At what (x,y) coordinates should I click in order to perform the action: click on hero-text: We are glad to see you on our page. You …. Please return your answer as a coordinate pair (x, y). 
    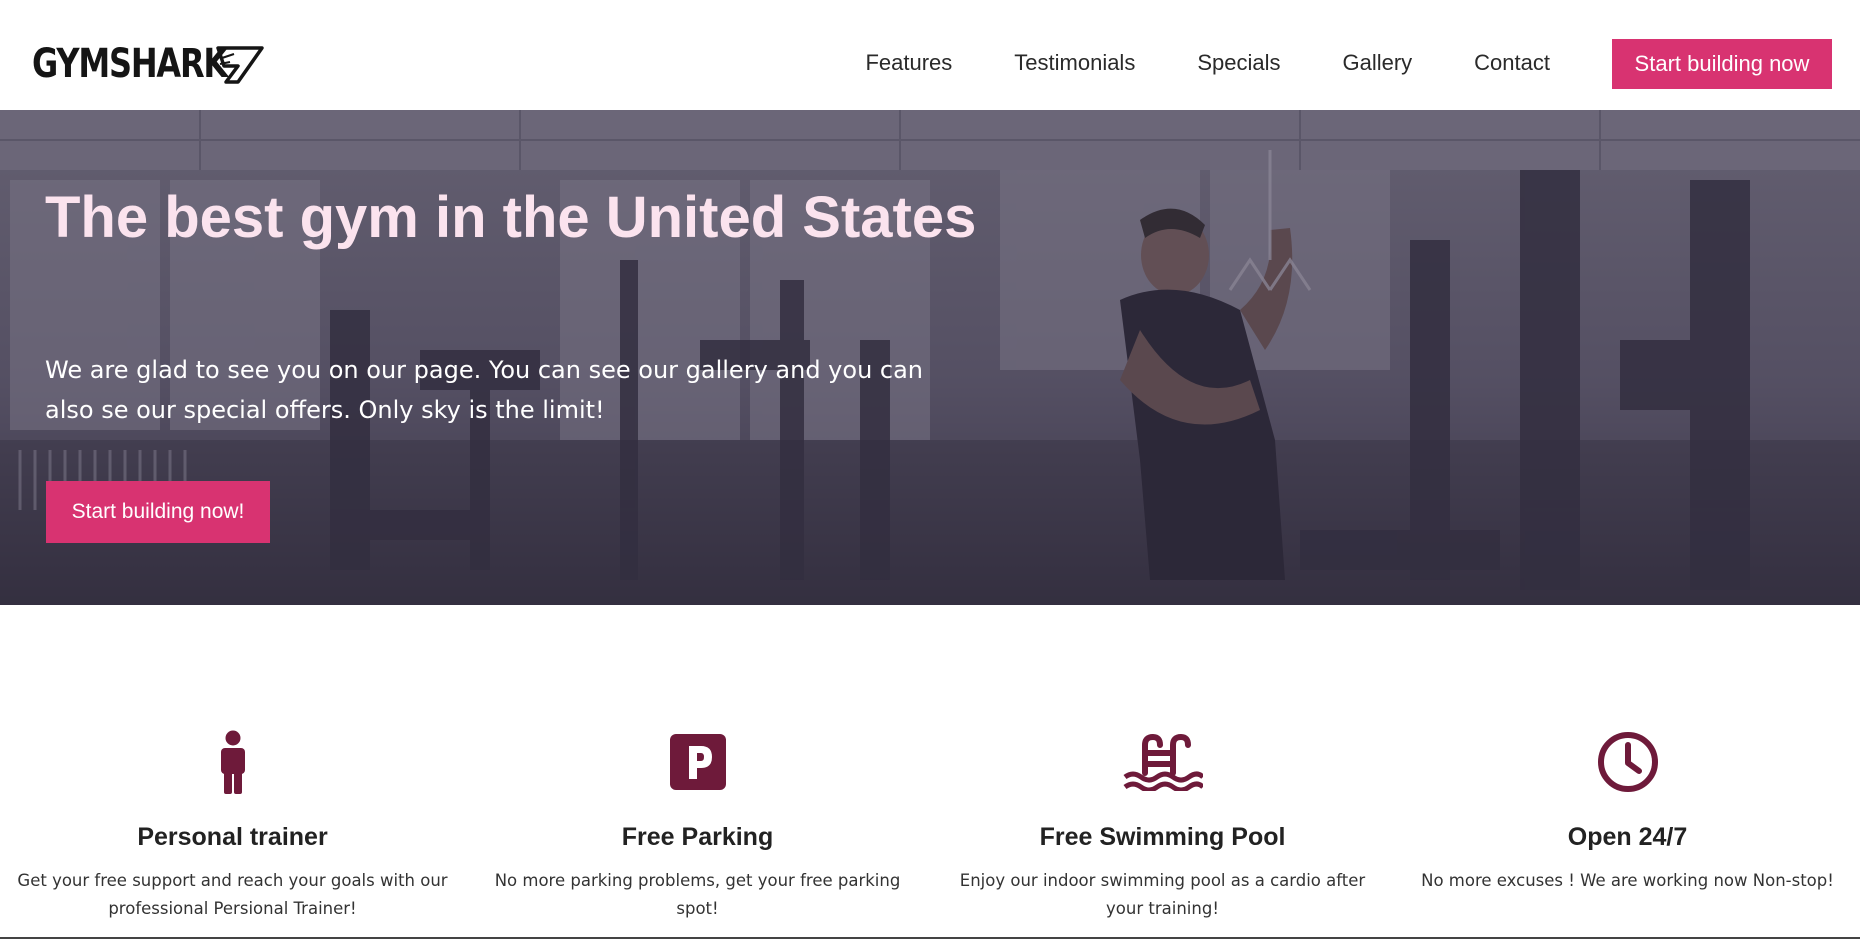
    Looking at the image, I should click on (484, 390).